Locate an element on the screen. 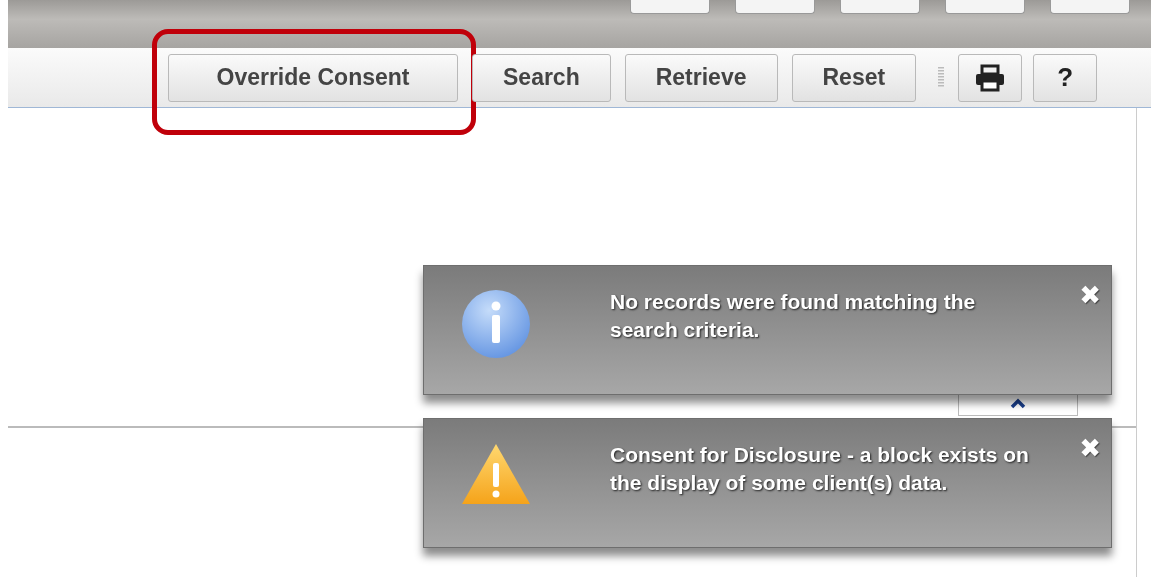 This screenshot has width=1151, height=578. print-button is located at coordinates (990, 77).